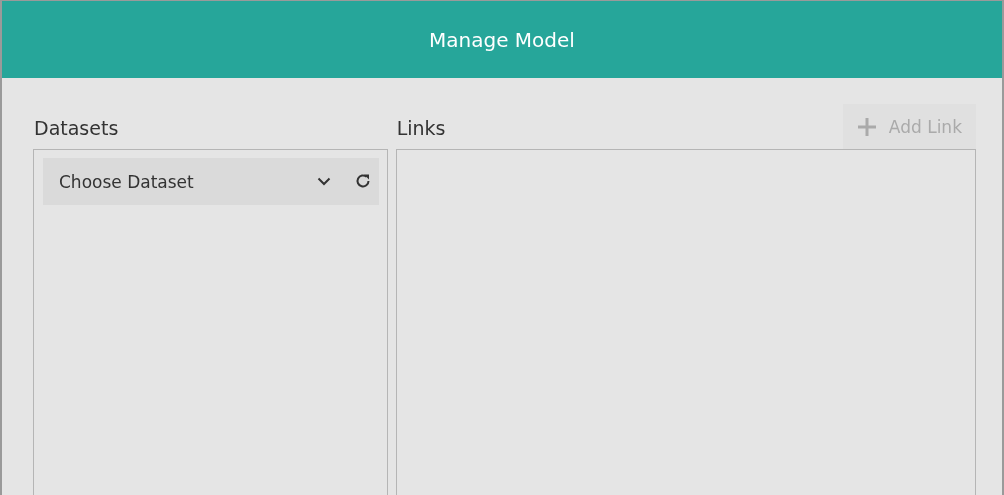  Describe the element at coordinates (194, 181) in the screenshot. I see `dataset-dropdown: Choose Dataset` at that location.